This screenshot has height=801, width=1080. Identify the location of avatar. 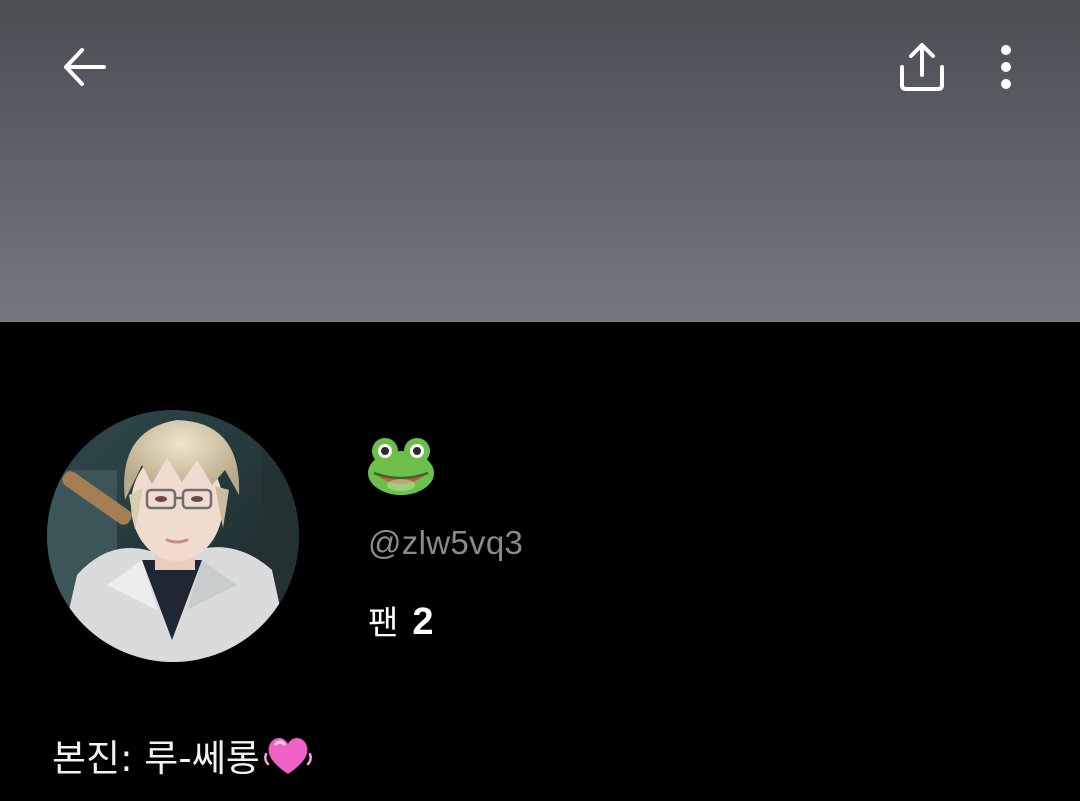
(173, 536).